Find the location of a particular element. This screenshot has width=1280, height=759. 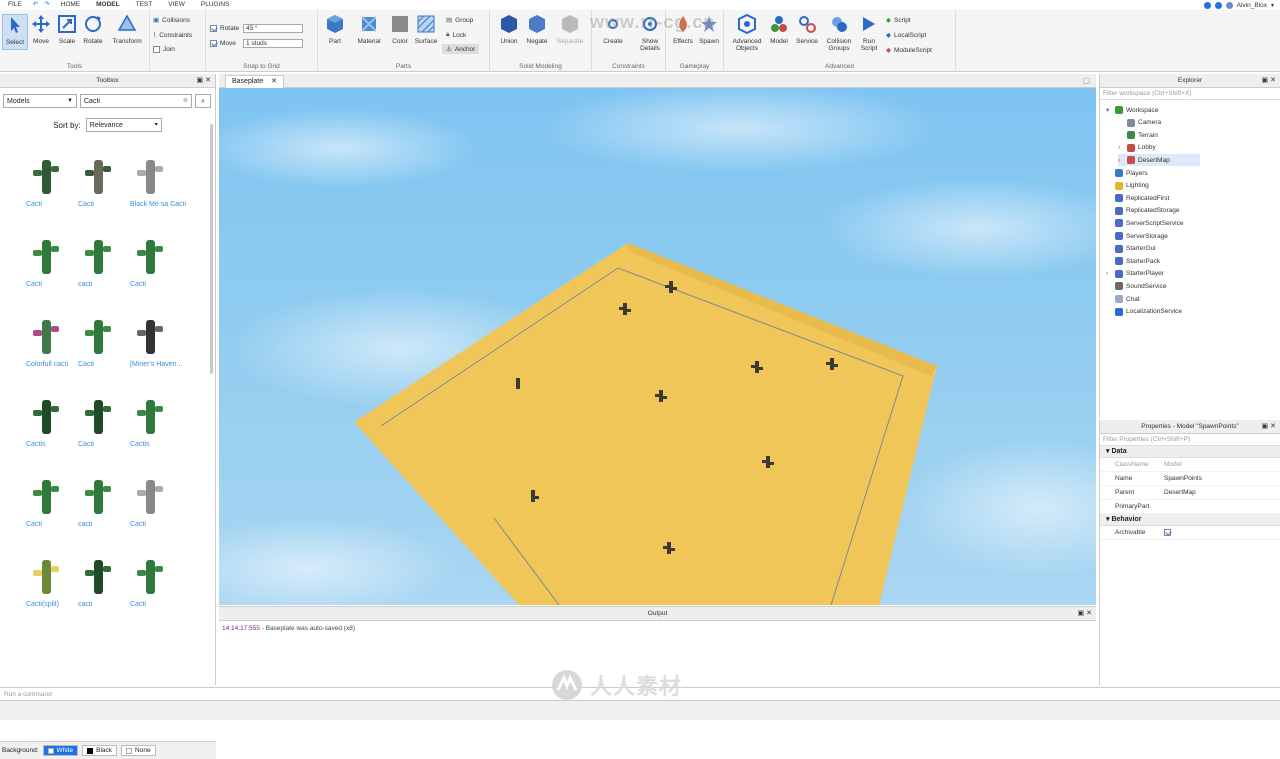

undo-icon: ↶ is located at coordinates (35, 5).